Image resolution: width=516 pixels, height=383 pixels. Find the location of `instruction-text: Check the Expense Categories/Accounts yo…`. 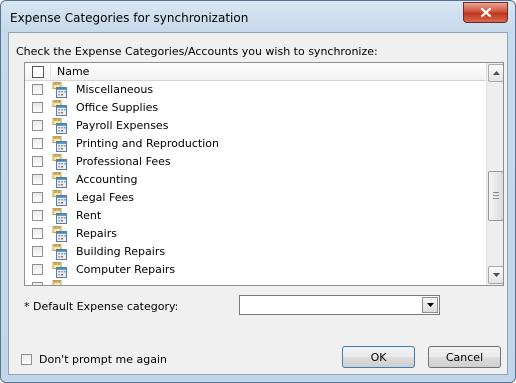

instruction-text: Check the Expense Categories/Accounts yo… is located at coordinates (197, 51).